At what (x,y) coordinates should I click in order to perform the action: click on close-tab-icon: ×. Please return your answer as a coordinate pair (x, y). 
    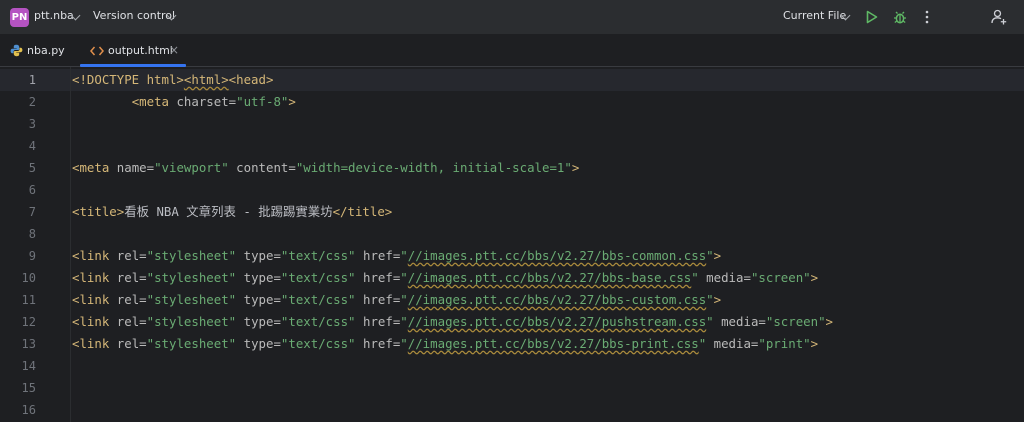
    Looking at the image, I should click on (174, 50).